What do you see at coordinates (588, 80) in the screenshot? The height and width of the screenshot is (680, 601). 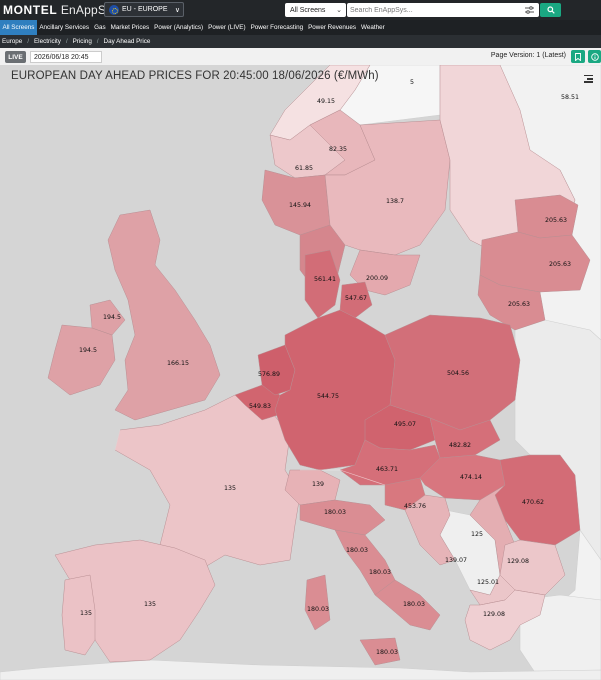 I see `menu-icon` at bounding box center [588, 80].